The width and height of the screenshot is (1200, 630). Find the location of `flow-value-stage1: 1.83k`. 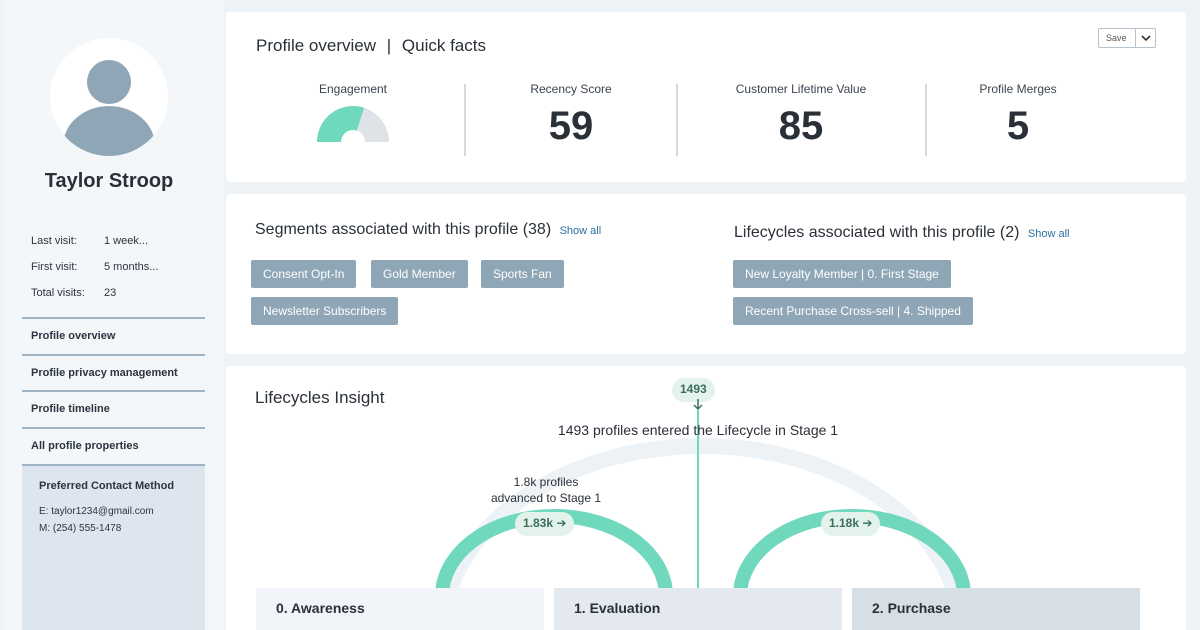

flow-value-stage1: 1.83k is located at coordinates (538, 523).